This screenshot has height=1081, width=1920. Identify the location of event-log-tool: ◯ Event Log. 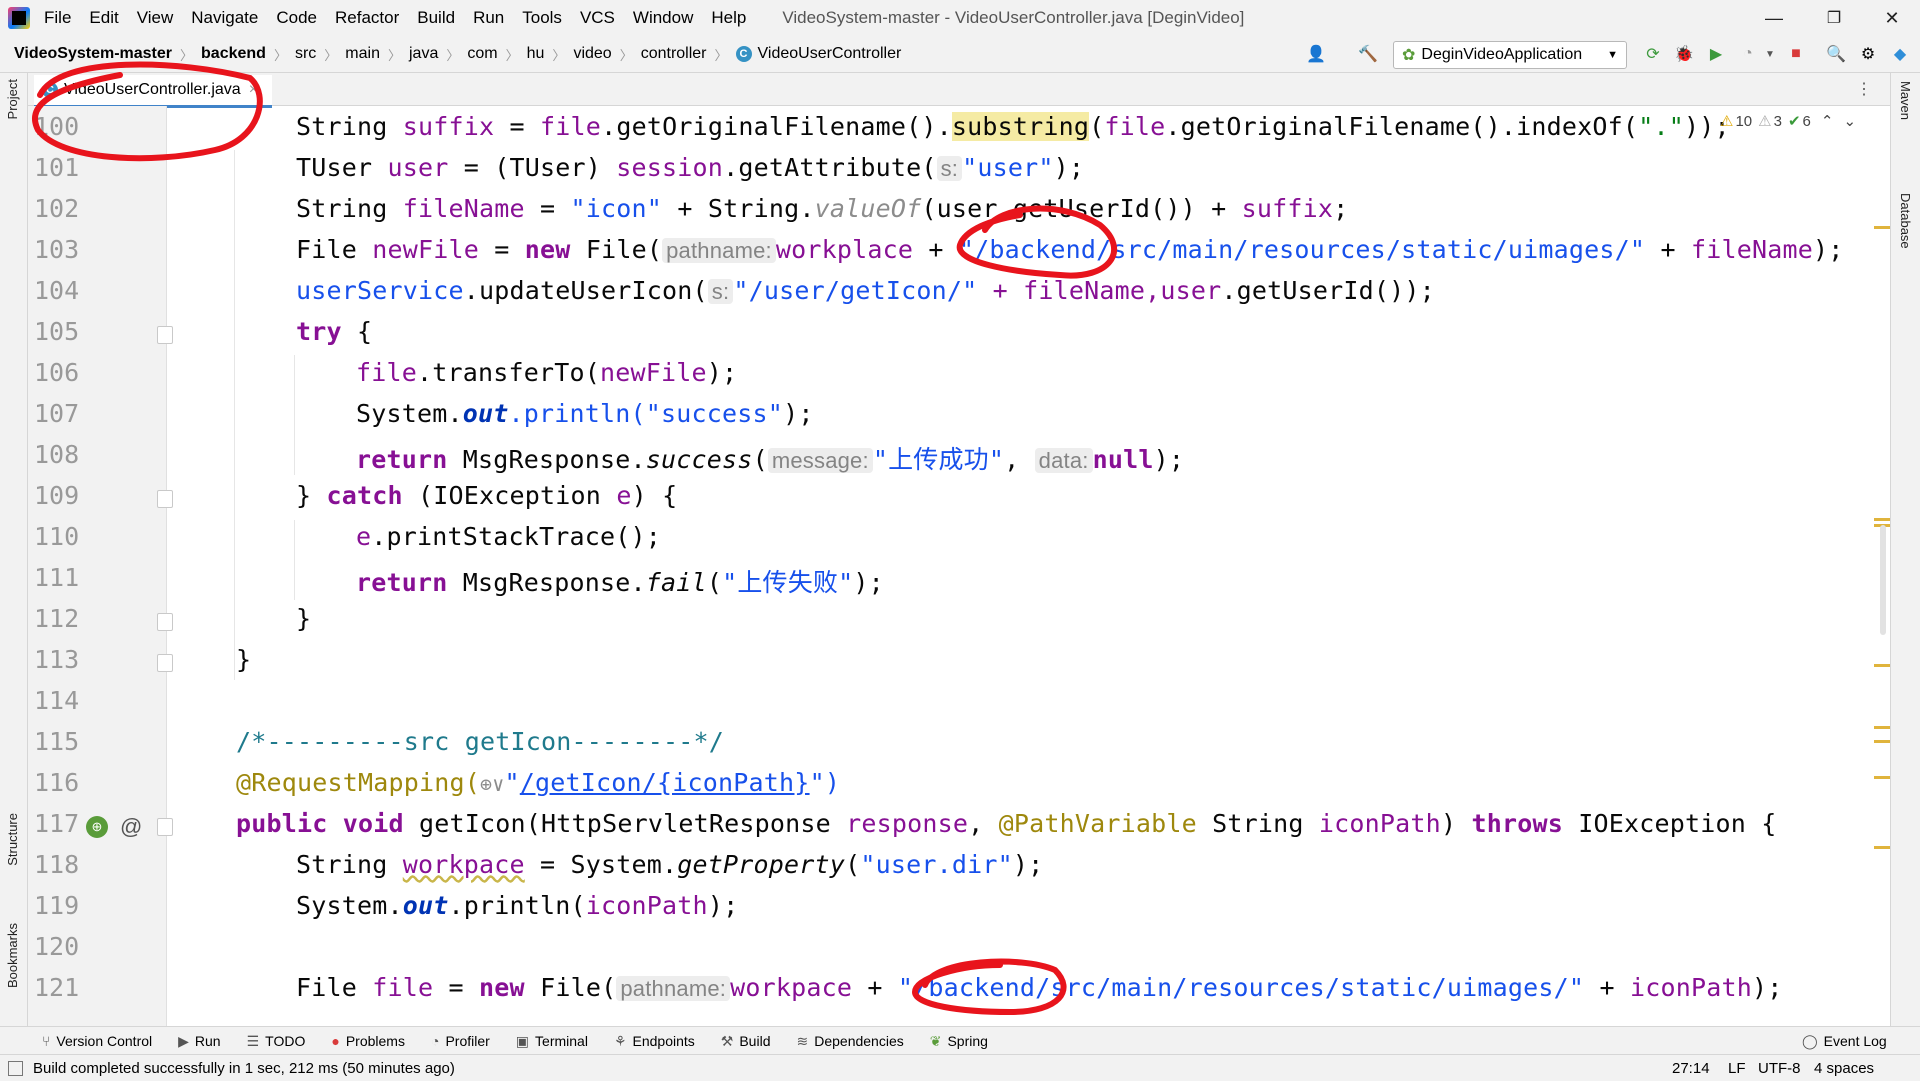
(1844, 1041).